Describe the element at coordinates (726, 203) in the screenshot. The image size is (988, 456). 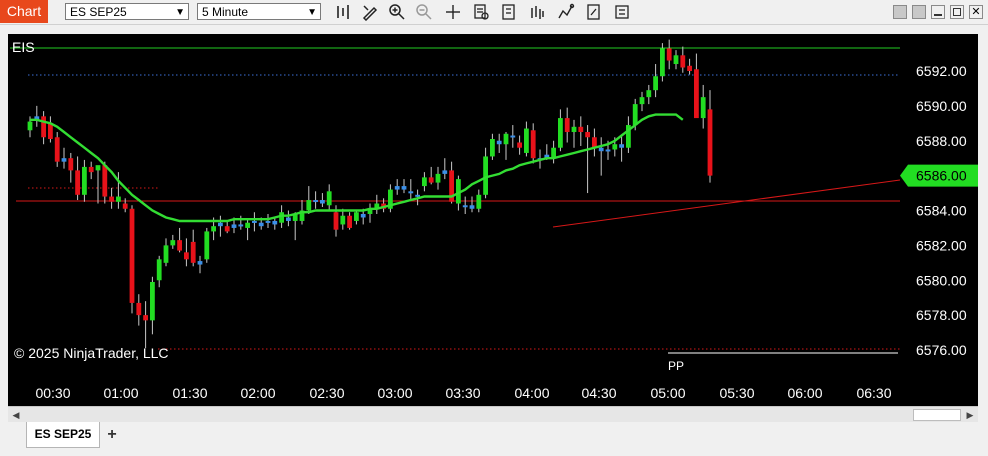
I see `trend-line` at that location.